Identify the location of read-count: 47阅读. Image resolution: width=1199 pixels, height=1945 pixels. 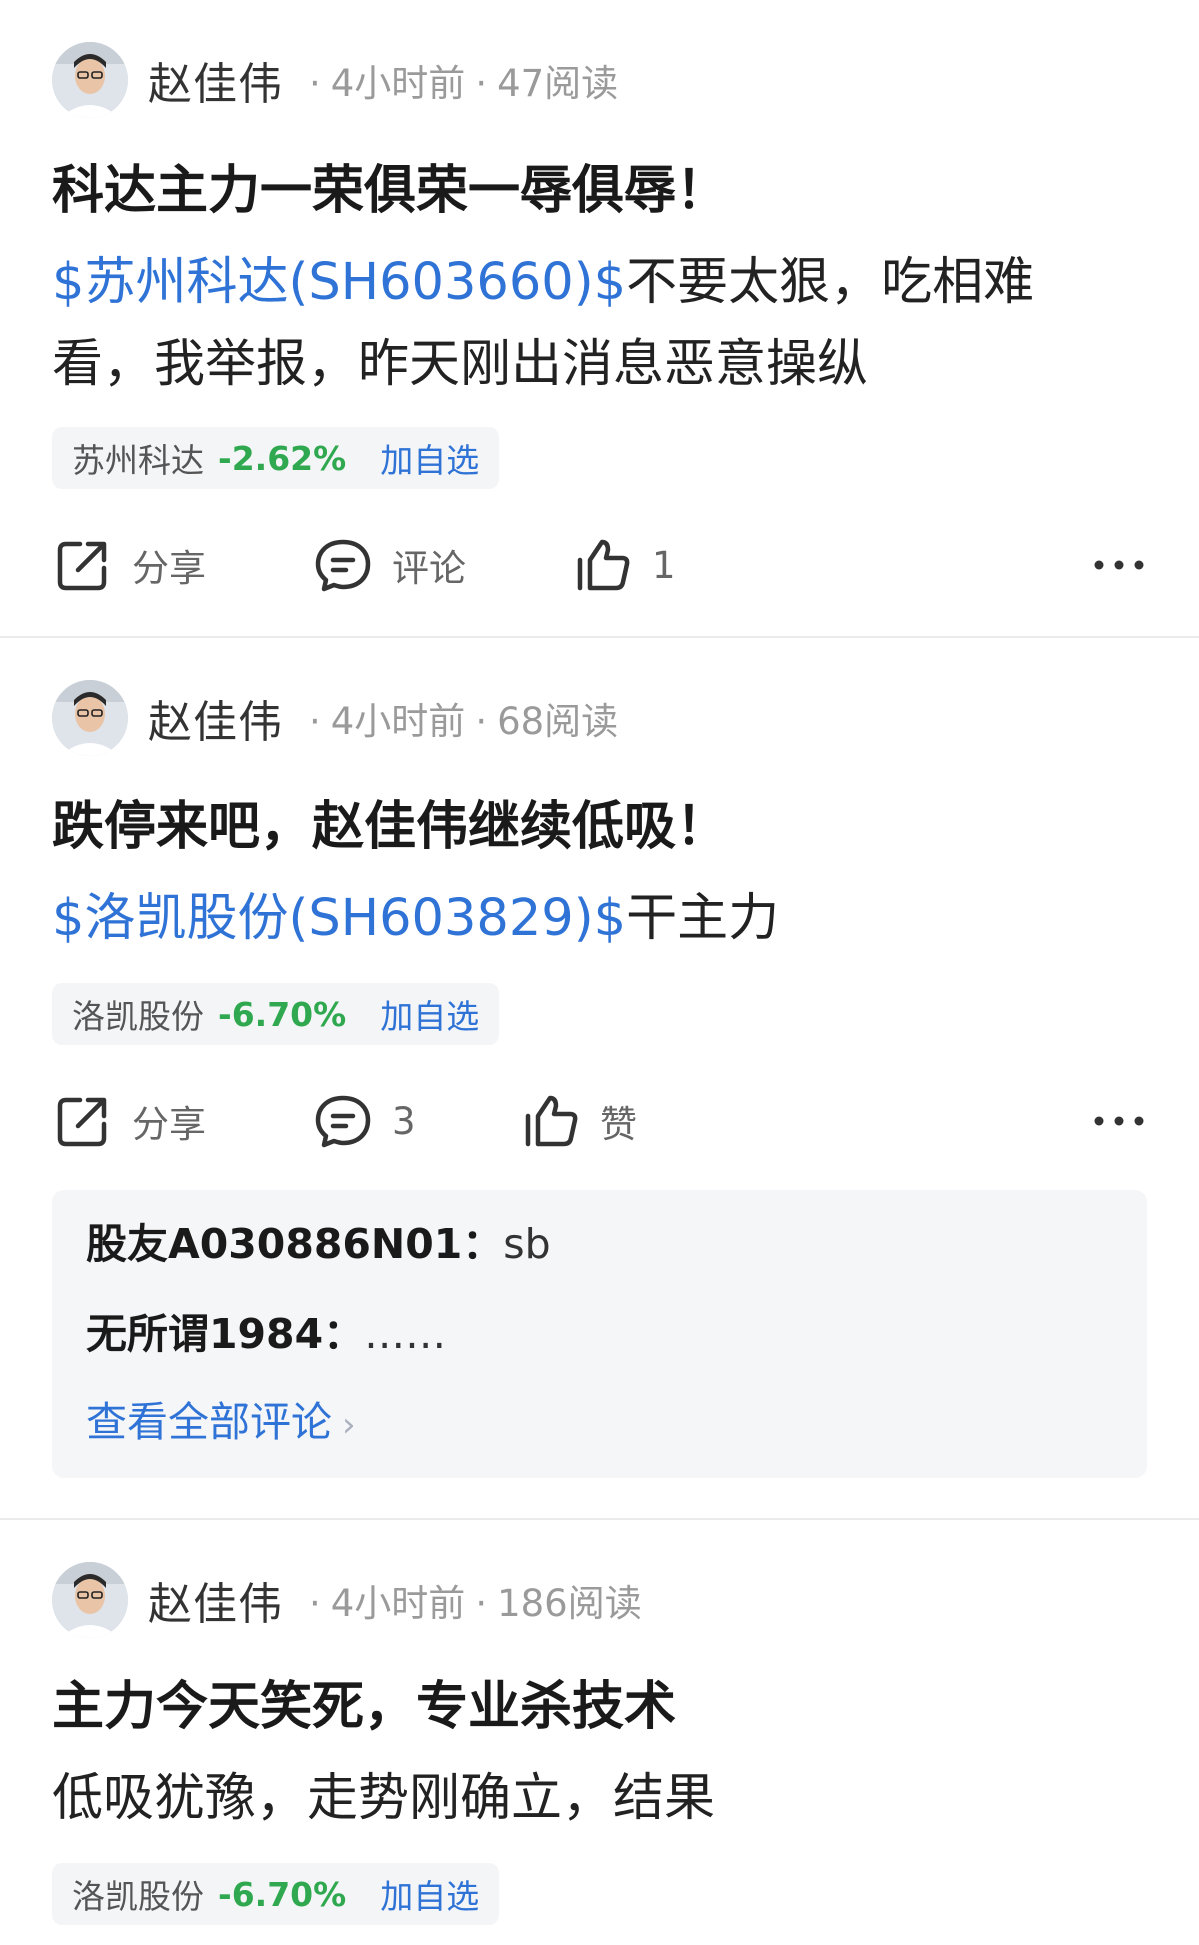
(558, 83).